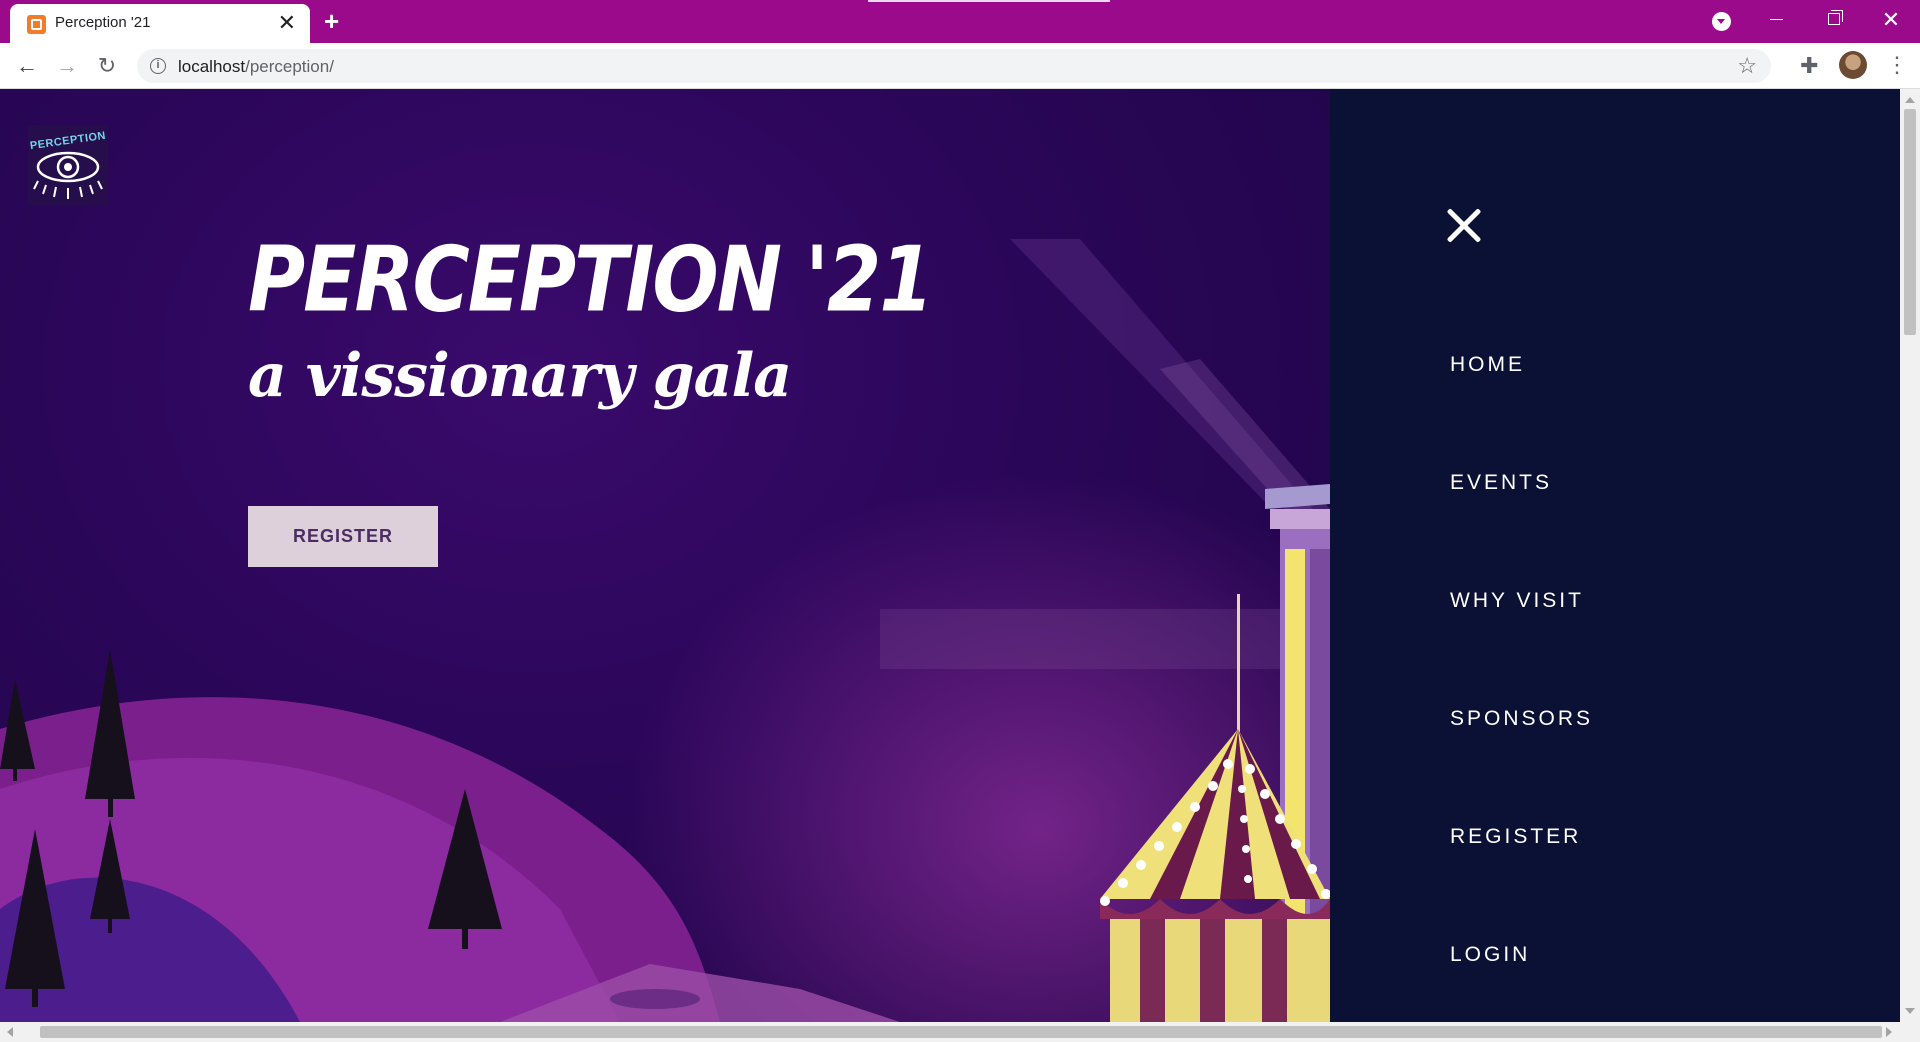  Describe the element at coordinates (1521, 719) in the screenshot. I see `nav-item-sponsors: SPONSORS` at that location.